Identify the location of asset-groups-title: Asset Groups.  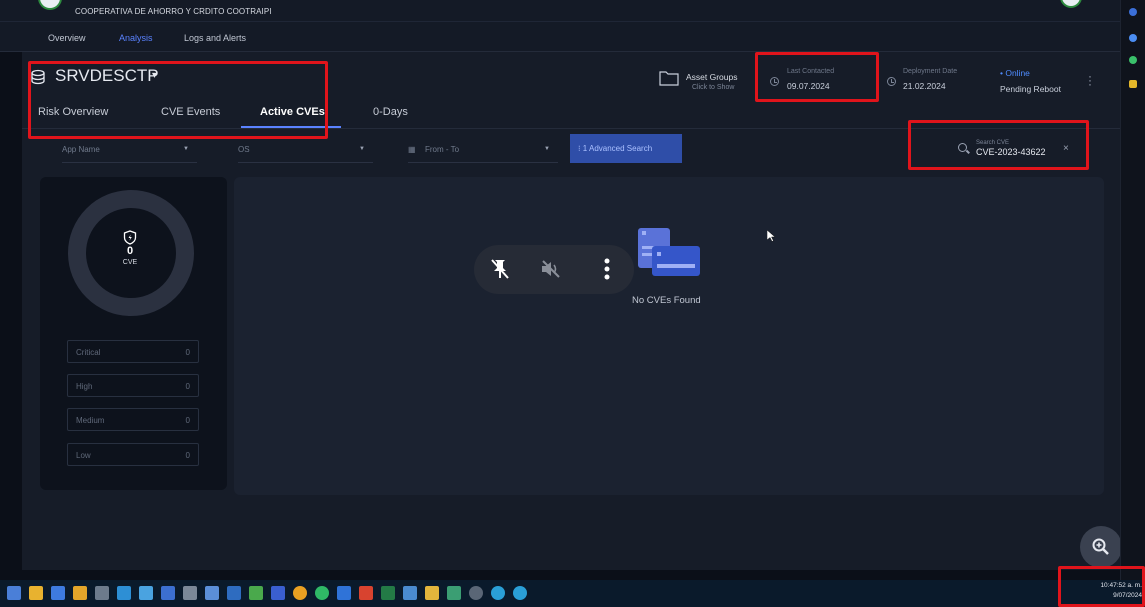
(712, 77).